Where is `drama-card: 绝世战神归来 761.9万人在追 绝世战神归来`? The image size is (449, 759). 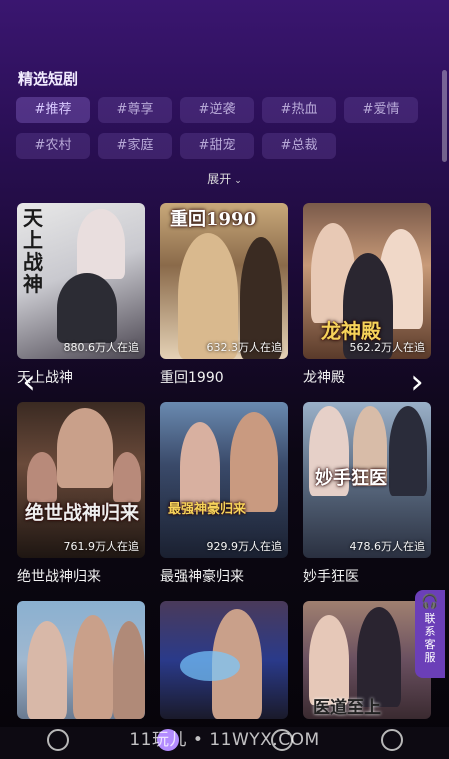 drama-card: 绝世战神归来 761.9万人在追 绝世战神归来 is located at coordinates (81, 494).